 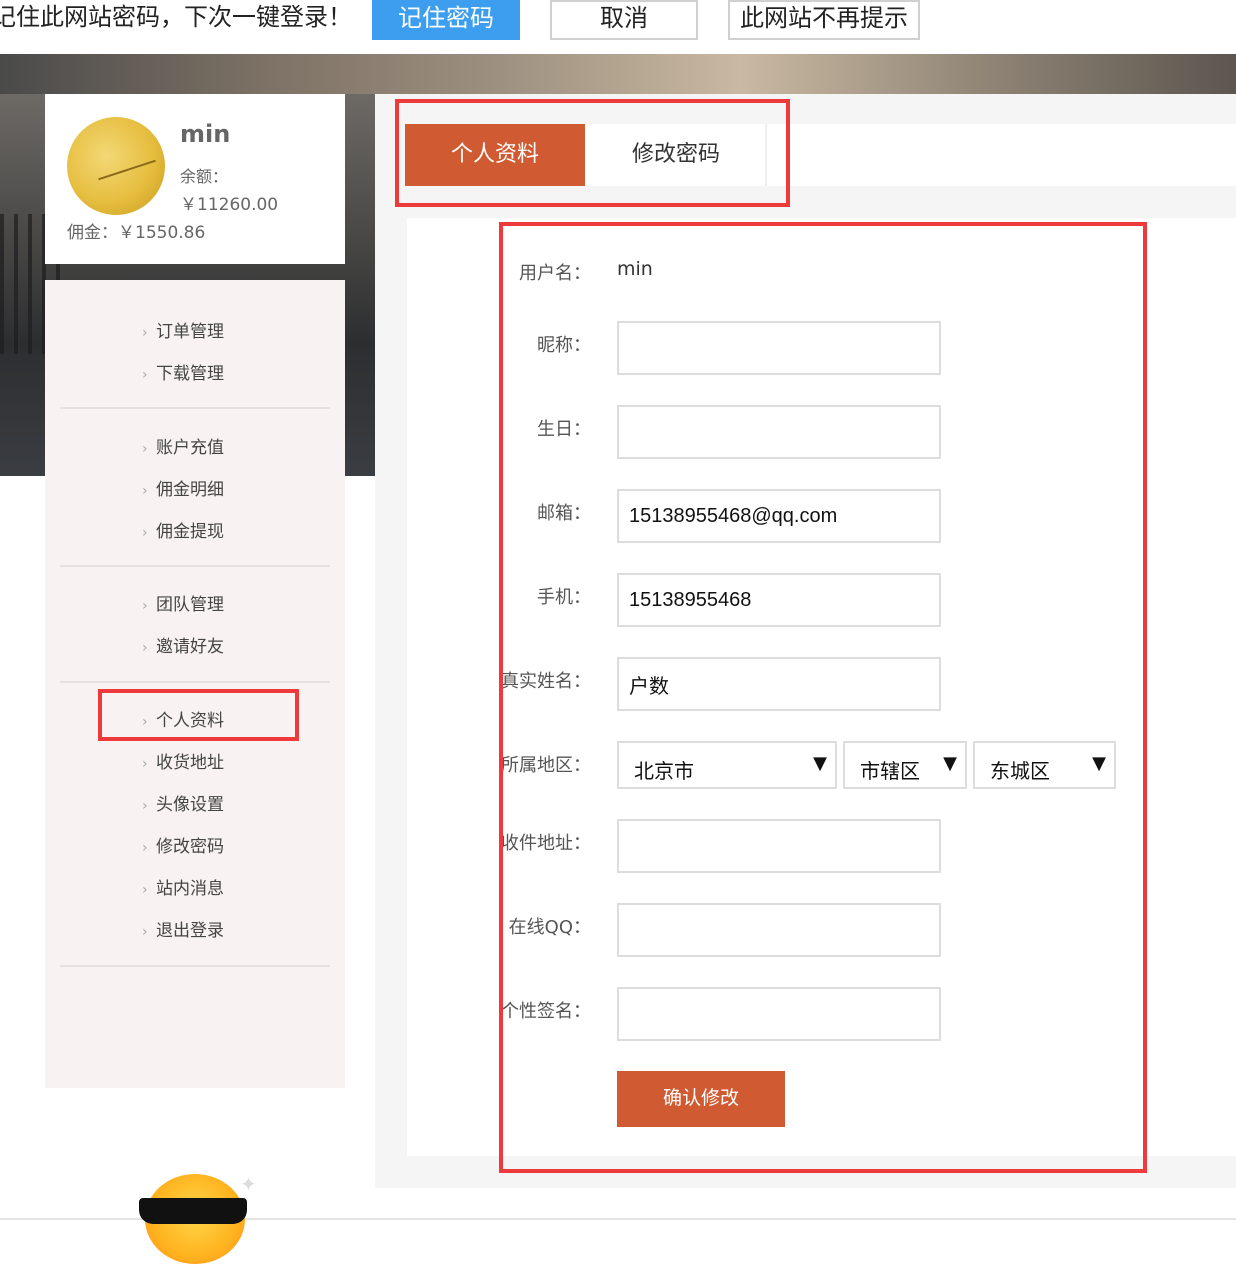 What do you see at coordinates (618, 74) in the screenshot?
I see `hero-banner` at bounding box center [618, 74].